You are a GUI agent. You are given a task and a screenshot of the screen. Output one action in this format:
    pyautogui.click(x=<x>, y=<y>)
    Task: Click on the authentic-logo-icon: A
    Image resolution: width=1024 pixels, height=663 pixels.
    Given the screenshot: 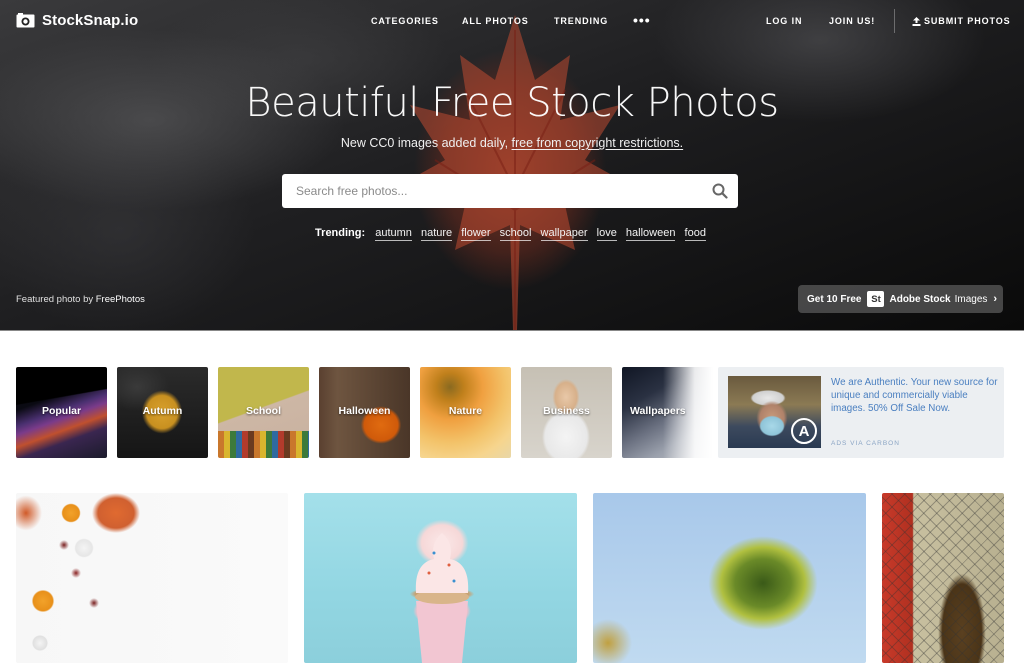 What is the action you would take?
    pyautogui.click(x=804, y=431)
    